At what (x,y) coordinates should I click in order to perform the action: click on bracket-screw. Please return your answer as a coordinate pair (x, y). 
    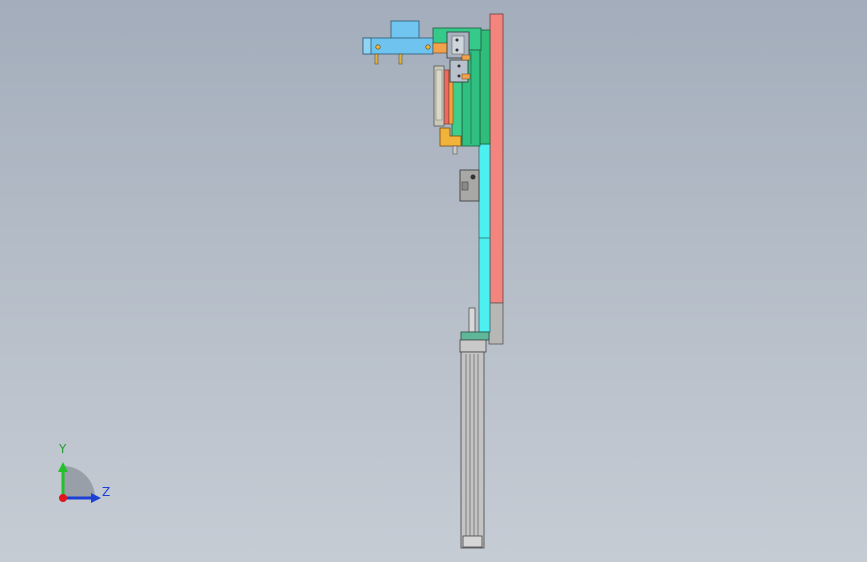
    Looking at the image, I should click on (455, 150).